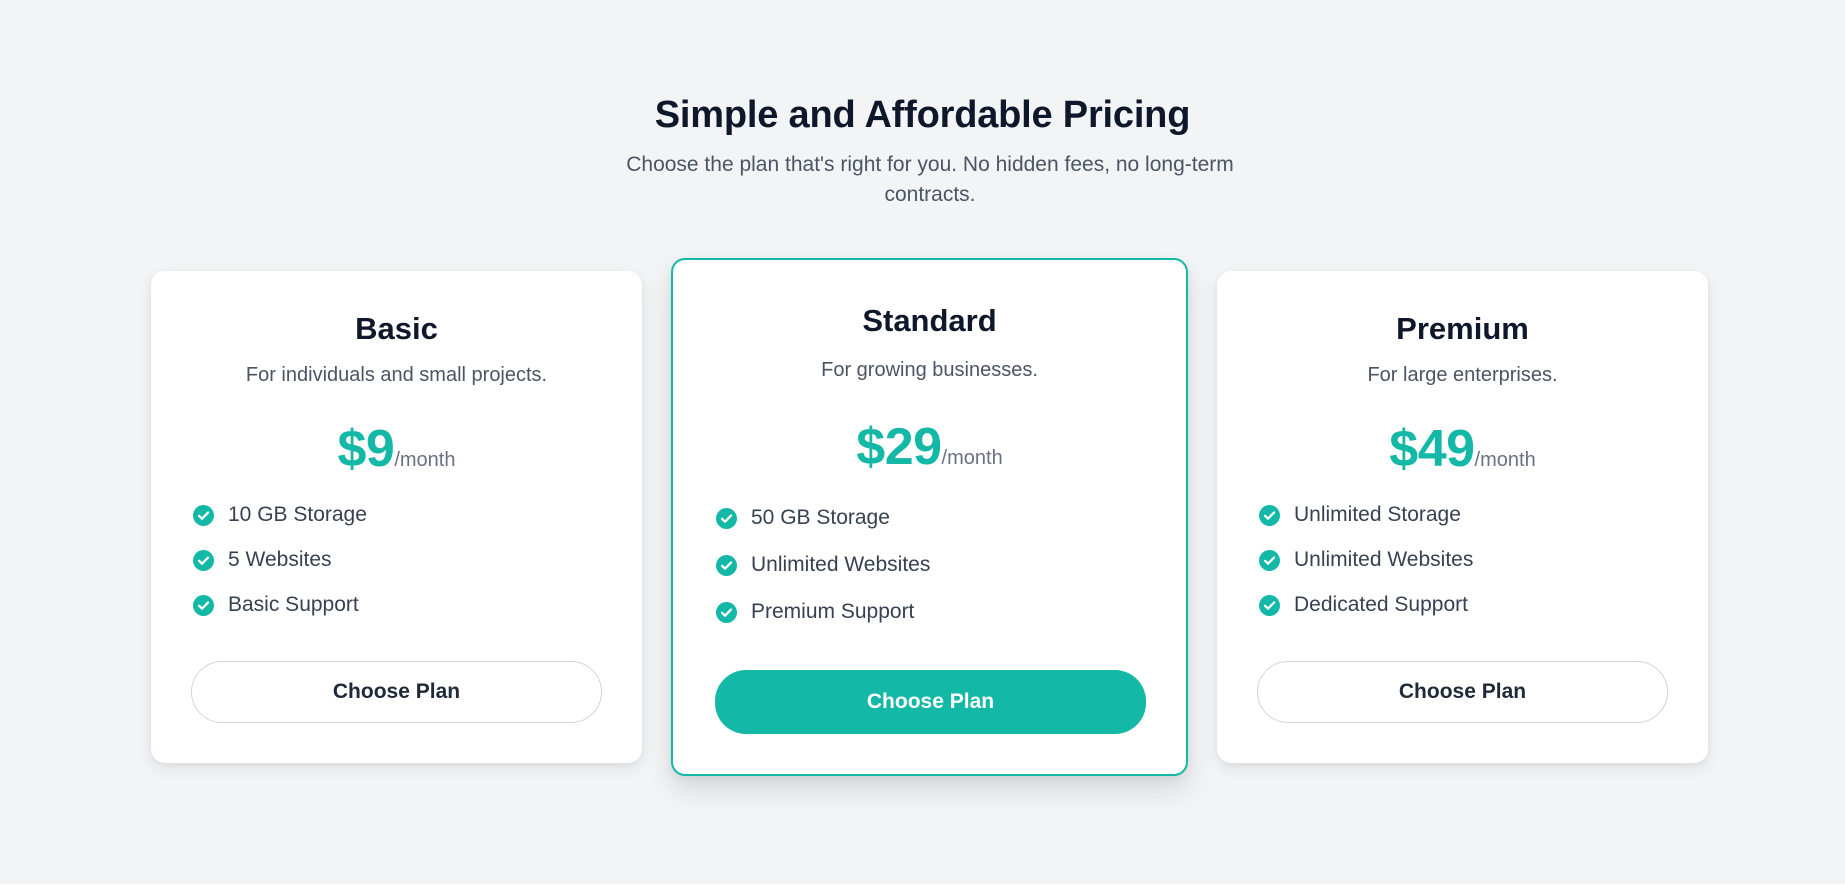  What do you see at coordinates (1381, 604) in the screenshot?
I see `feature-label: Dedicated Support` at bounding box center [1381, 604].